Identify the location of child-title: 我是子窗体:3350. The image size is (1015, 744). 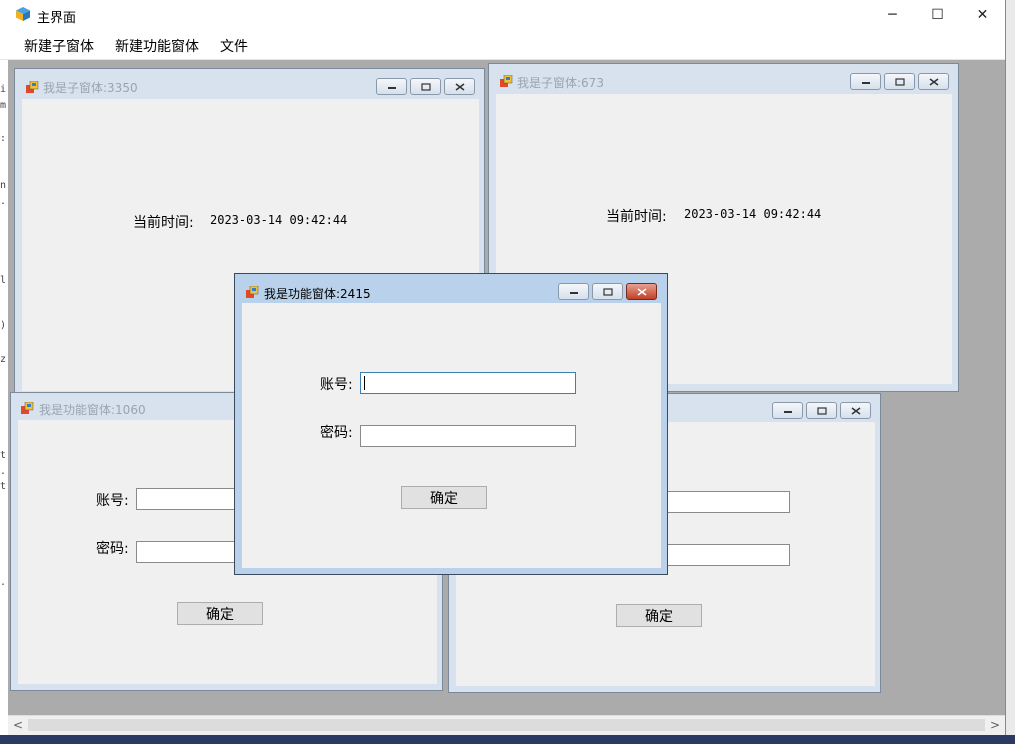
(90, 88).